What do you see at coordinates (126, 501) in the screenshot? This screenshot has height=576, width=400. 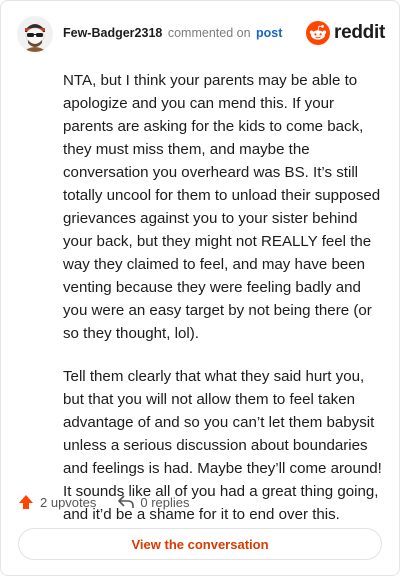 I see `reply-arrow-icon` at bounding box center [126, 501].